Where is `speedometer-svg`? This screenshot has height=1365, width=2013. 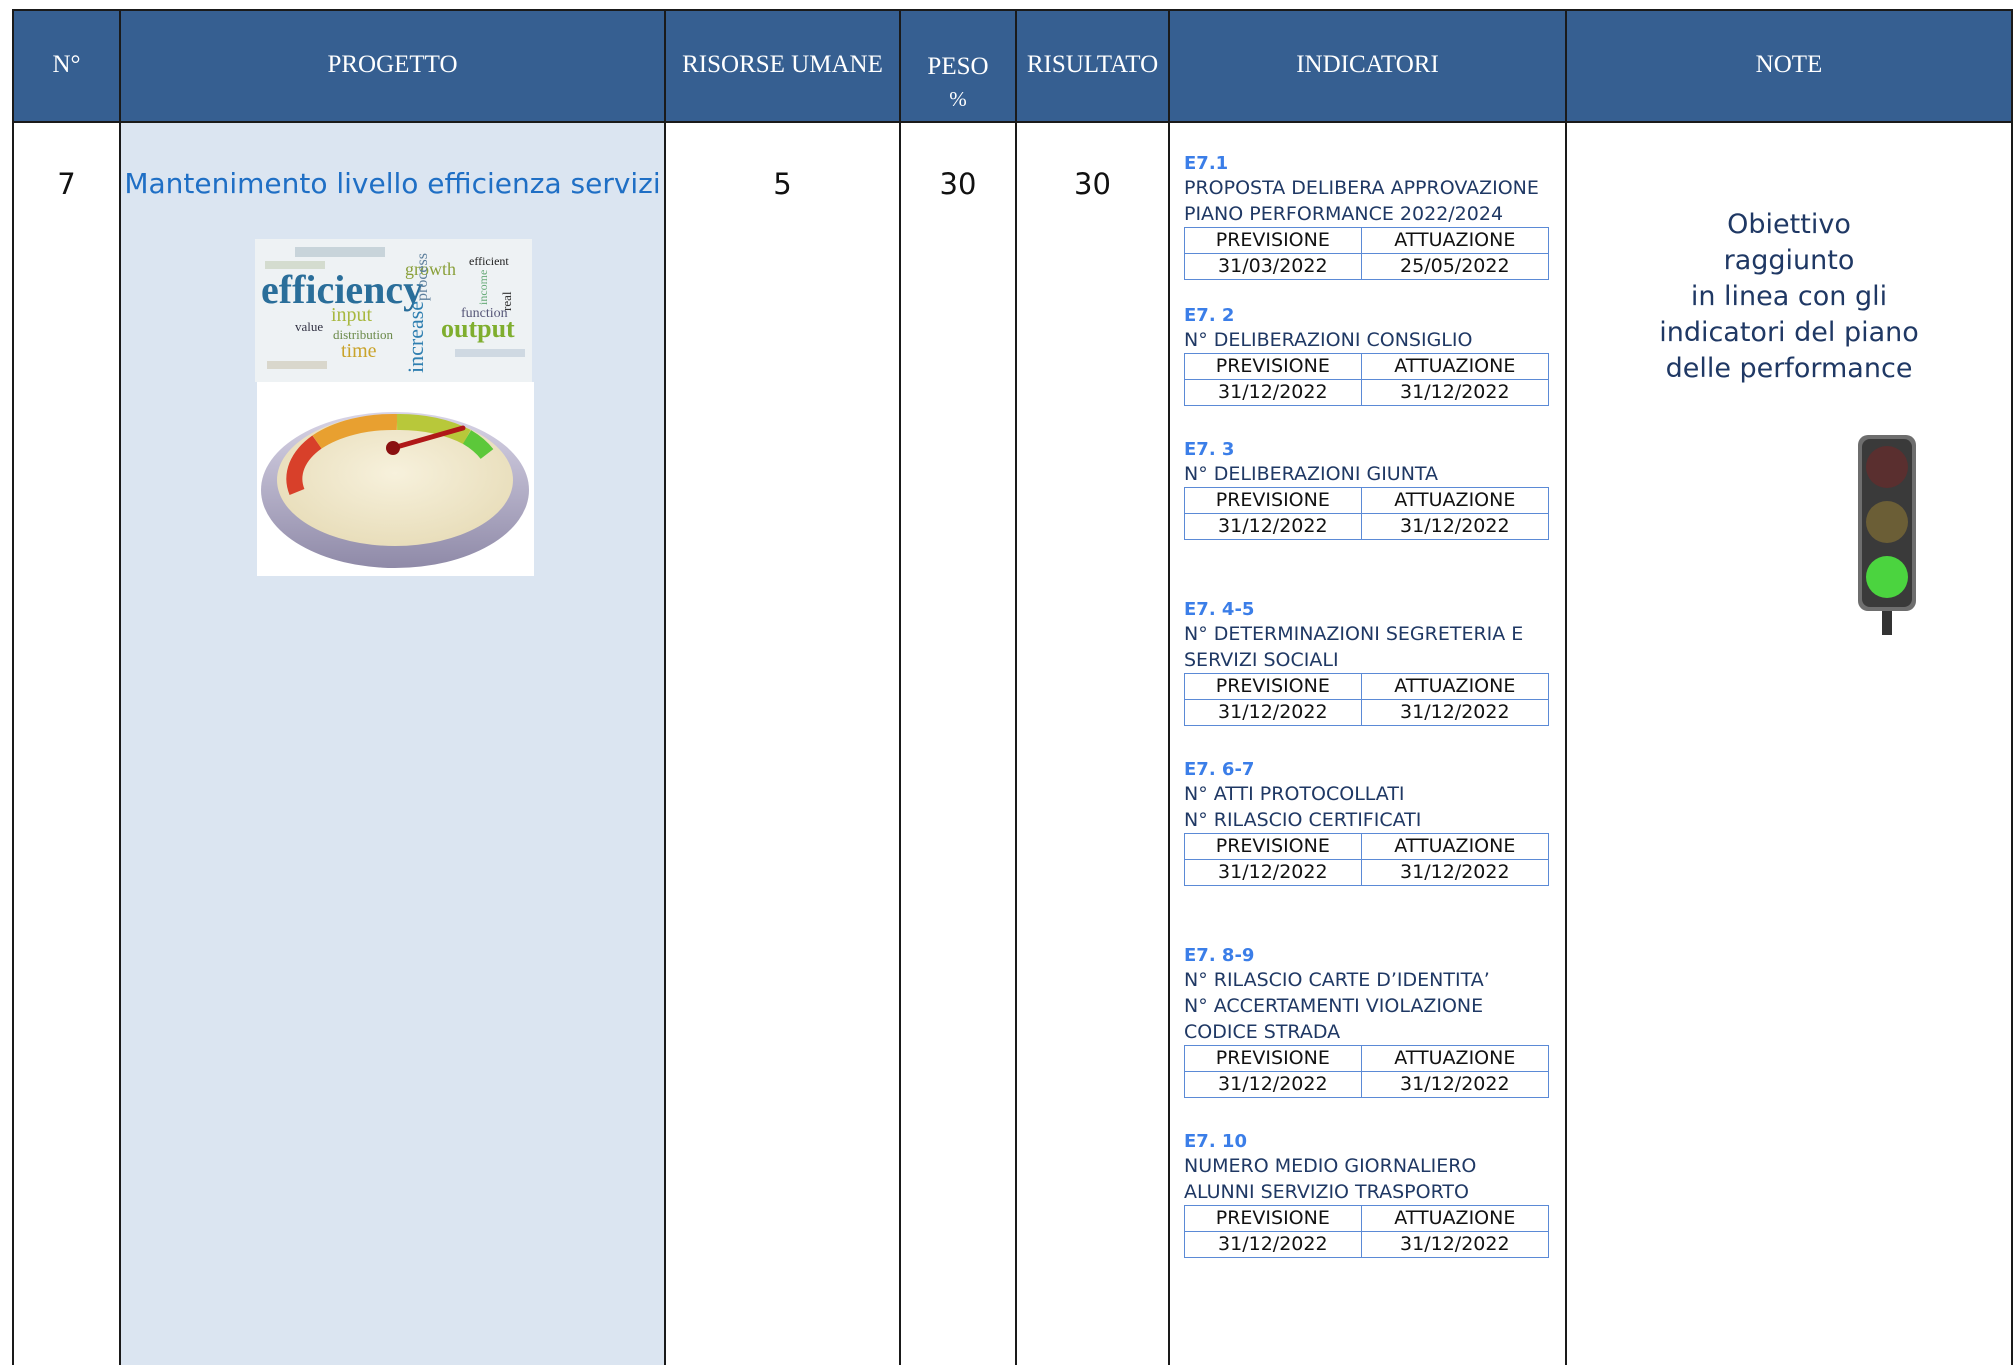 speedometer-svg is located at coordinates (395, 490).